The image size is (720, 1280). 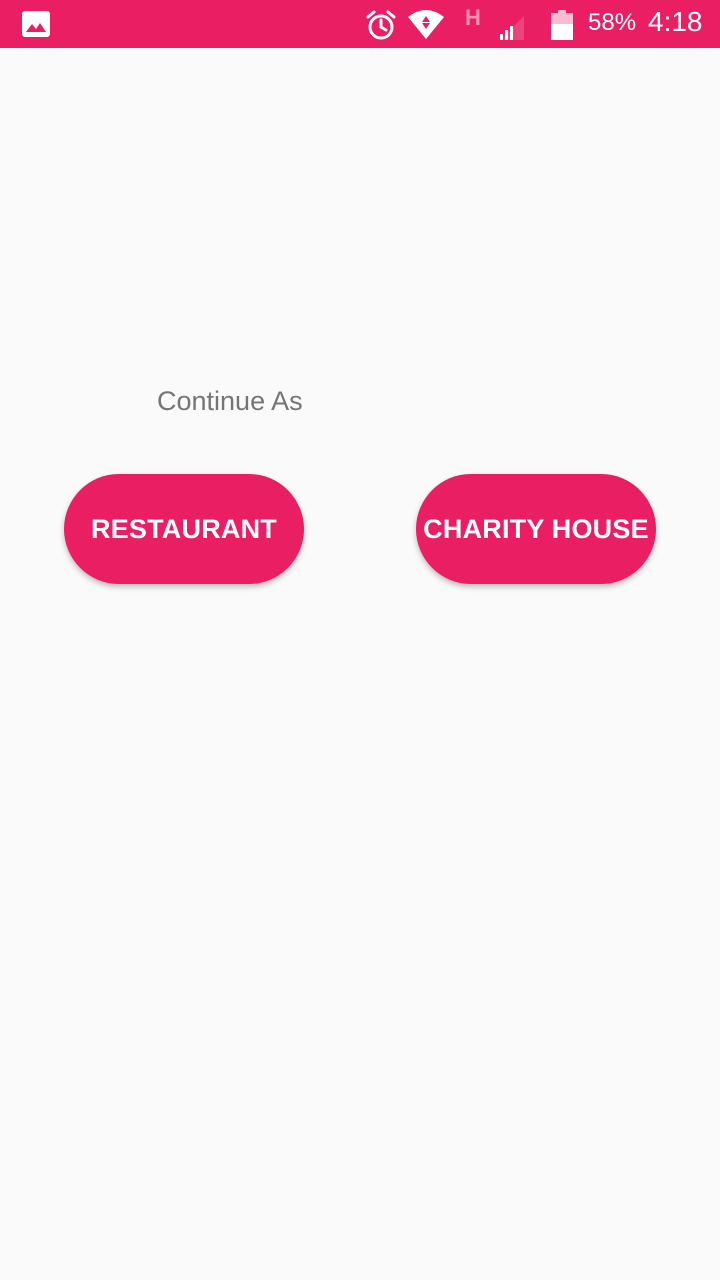 I want to click on signal-icon, so click(x=512, y=28).